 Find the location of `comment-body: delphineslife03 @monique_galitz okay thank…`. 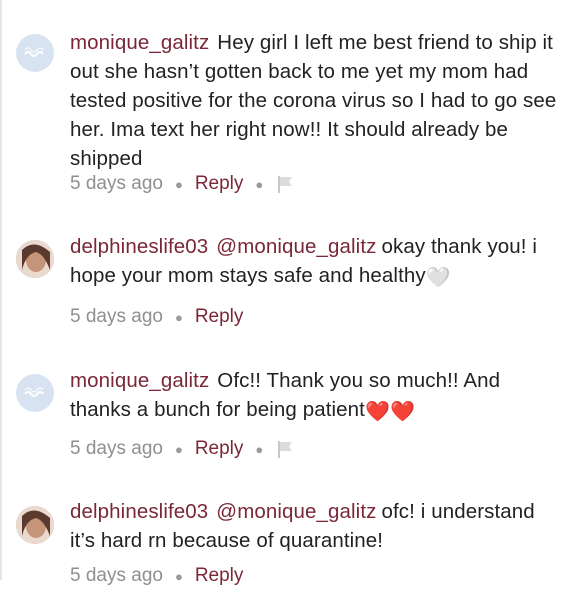

comment-body: delphineslife03 @monique_galitz okay thank… is located at coordinates (315, 262).